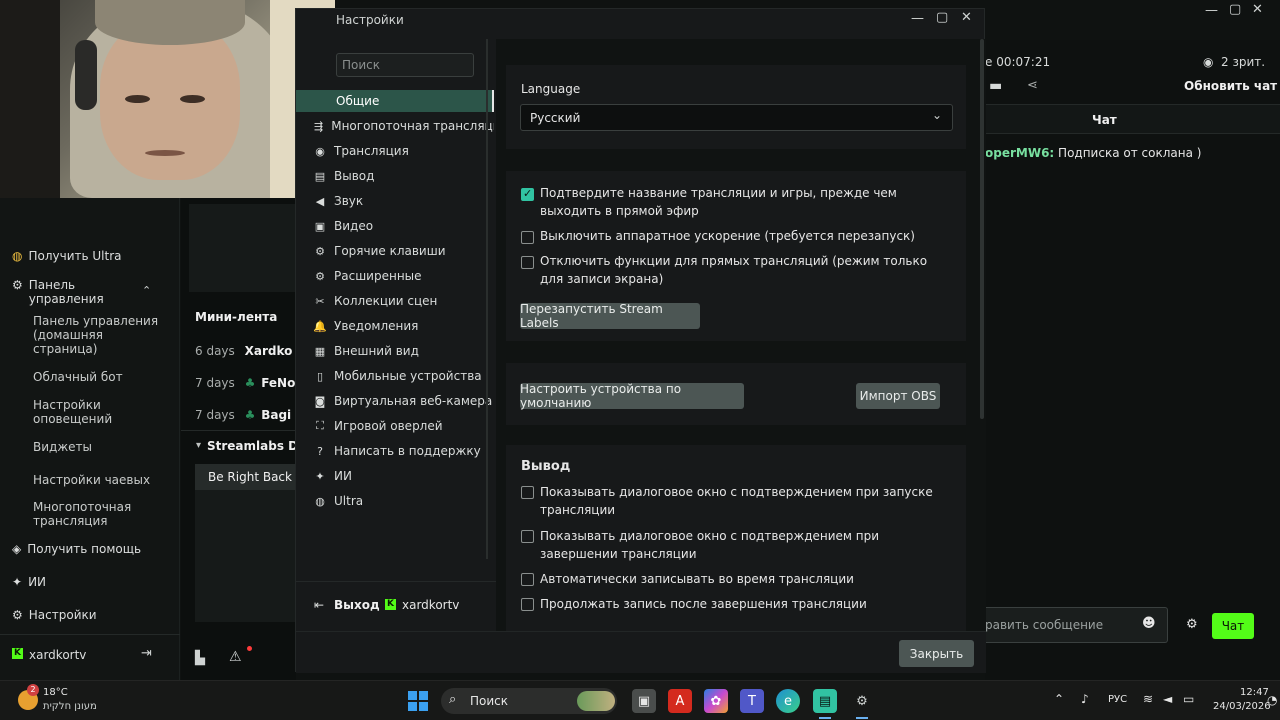 The width and height of the screenshot is (1280, 720). What do you see at coordinates (320, 451) in the screenshot?
I see `help-icon: ?` at bounding box center [320, 451].